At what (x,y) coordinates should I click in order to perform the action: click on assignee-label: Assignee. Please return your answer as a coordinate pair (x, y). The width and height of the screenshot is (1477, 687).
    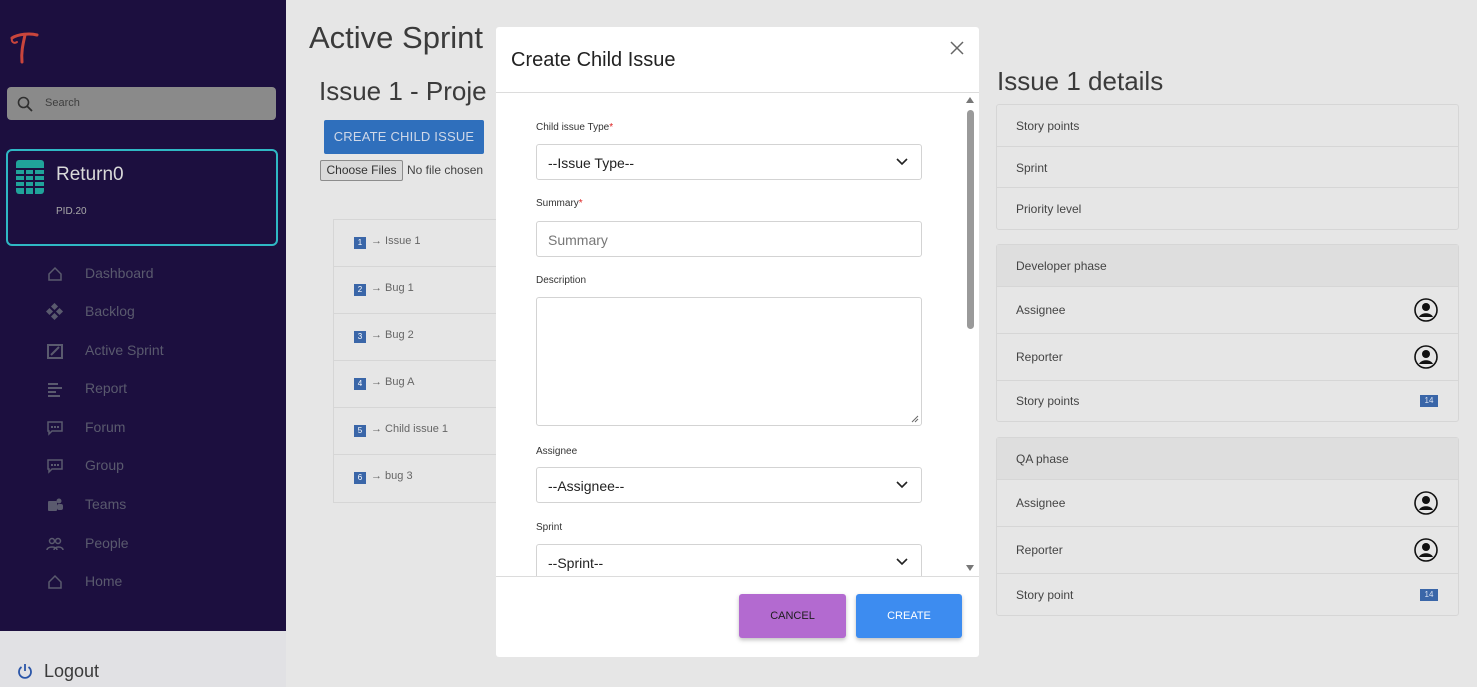
    Looking at the image, I should click on (557, 451).